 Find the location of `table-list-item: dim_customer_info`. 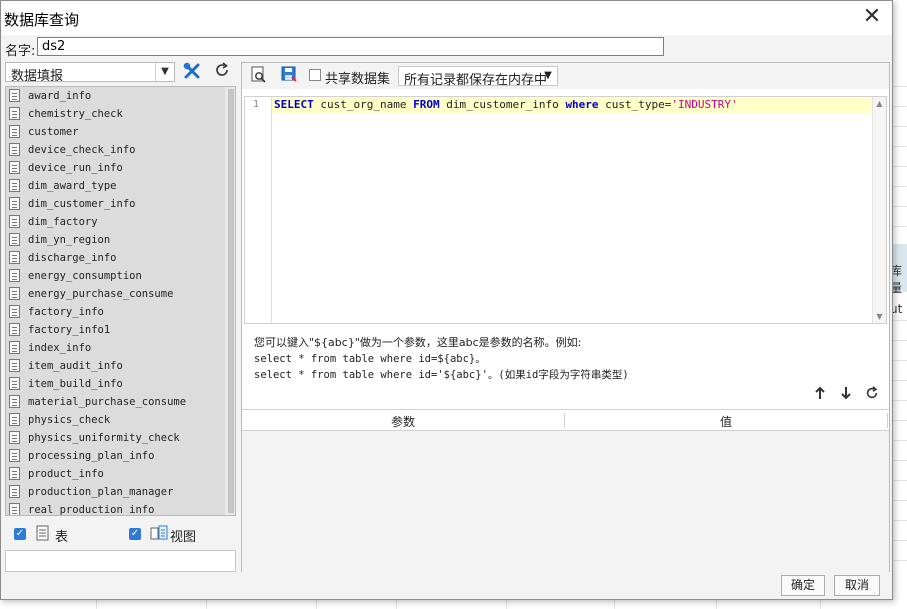

table-list-item: dim_customer_info is located at coordinates (120, 204).